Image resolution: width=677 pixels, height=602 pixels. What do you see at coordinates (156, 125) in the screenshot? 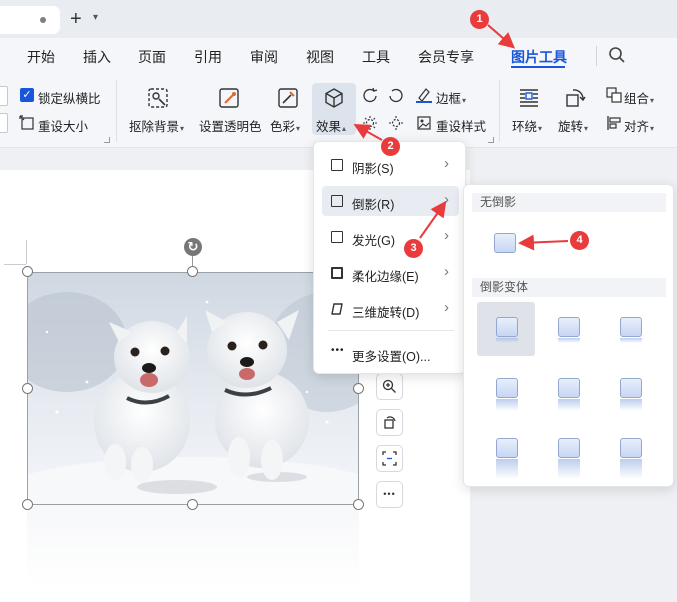
I see `remove-background-button: 抠除背景▾` at bounding box center [156, 125].